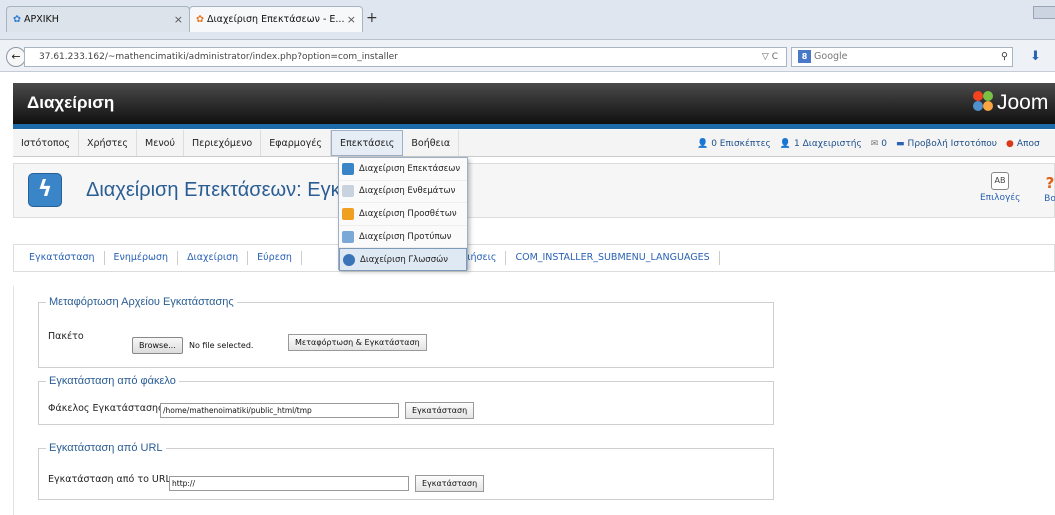 The width and height of the screenshot is (1055, 515). I want to click on options-button: ΑΒ Επιλογές, so click(1000, 187).